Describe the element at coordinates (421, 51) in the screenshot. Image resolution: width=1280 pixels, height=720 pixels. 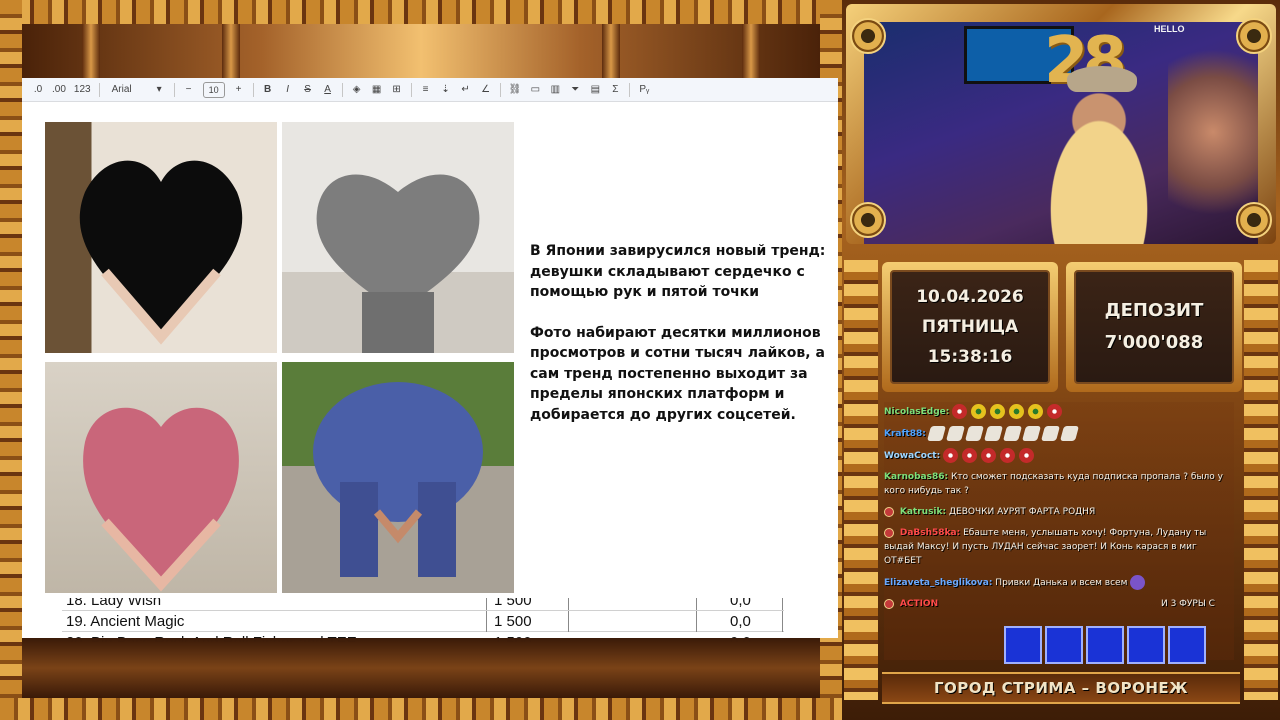
I see `temple-header-decoration` at that location.